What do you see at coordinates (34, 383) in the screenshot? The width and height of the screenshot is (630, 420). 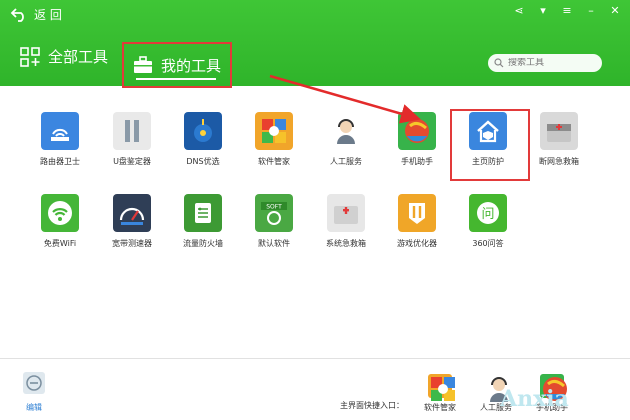 I see `minus-circle-icon` at bounding box center [34, 383].